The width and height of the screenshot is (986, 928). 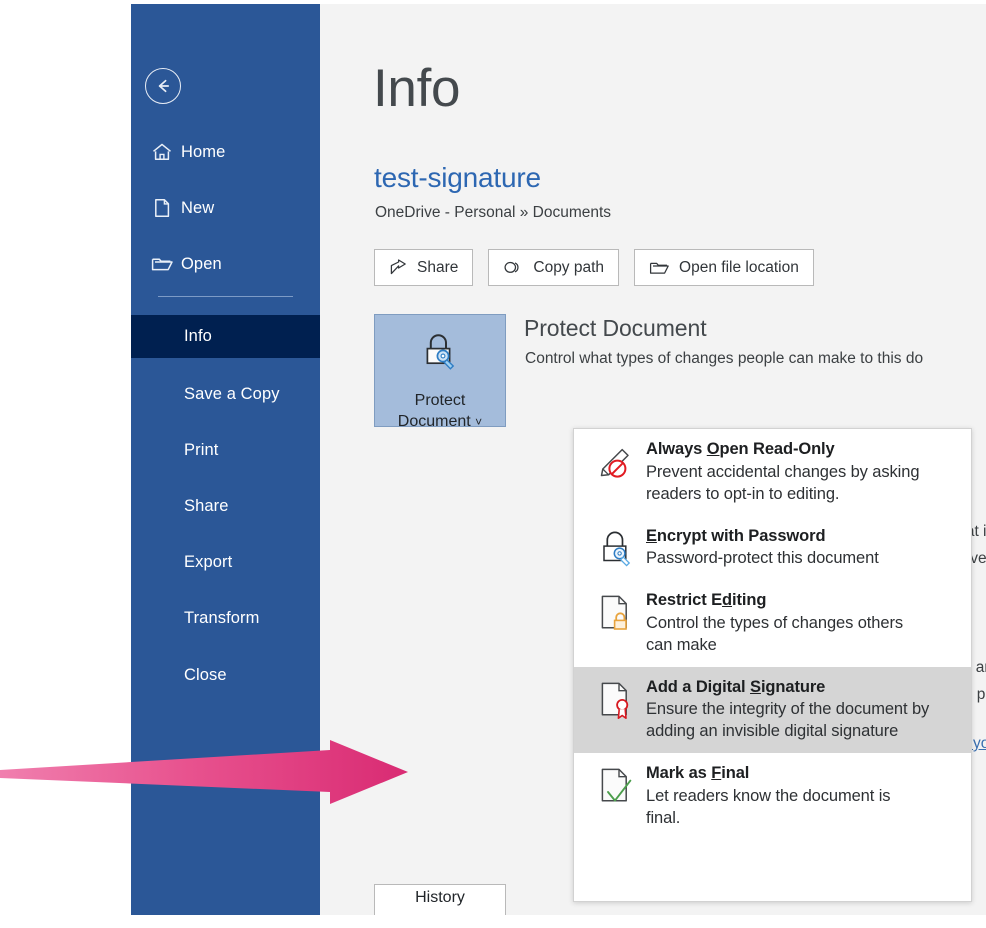 I want to click on link-icon, so click(x=513, y=267).